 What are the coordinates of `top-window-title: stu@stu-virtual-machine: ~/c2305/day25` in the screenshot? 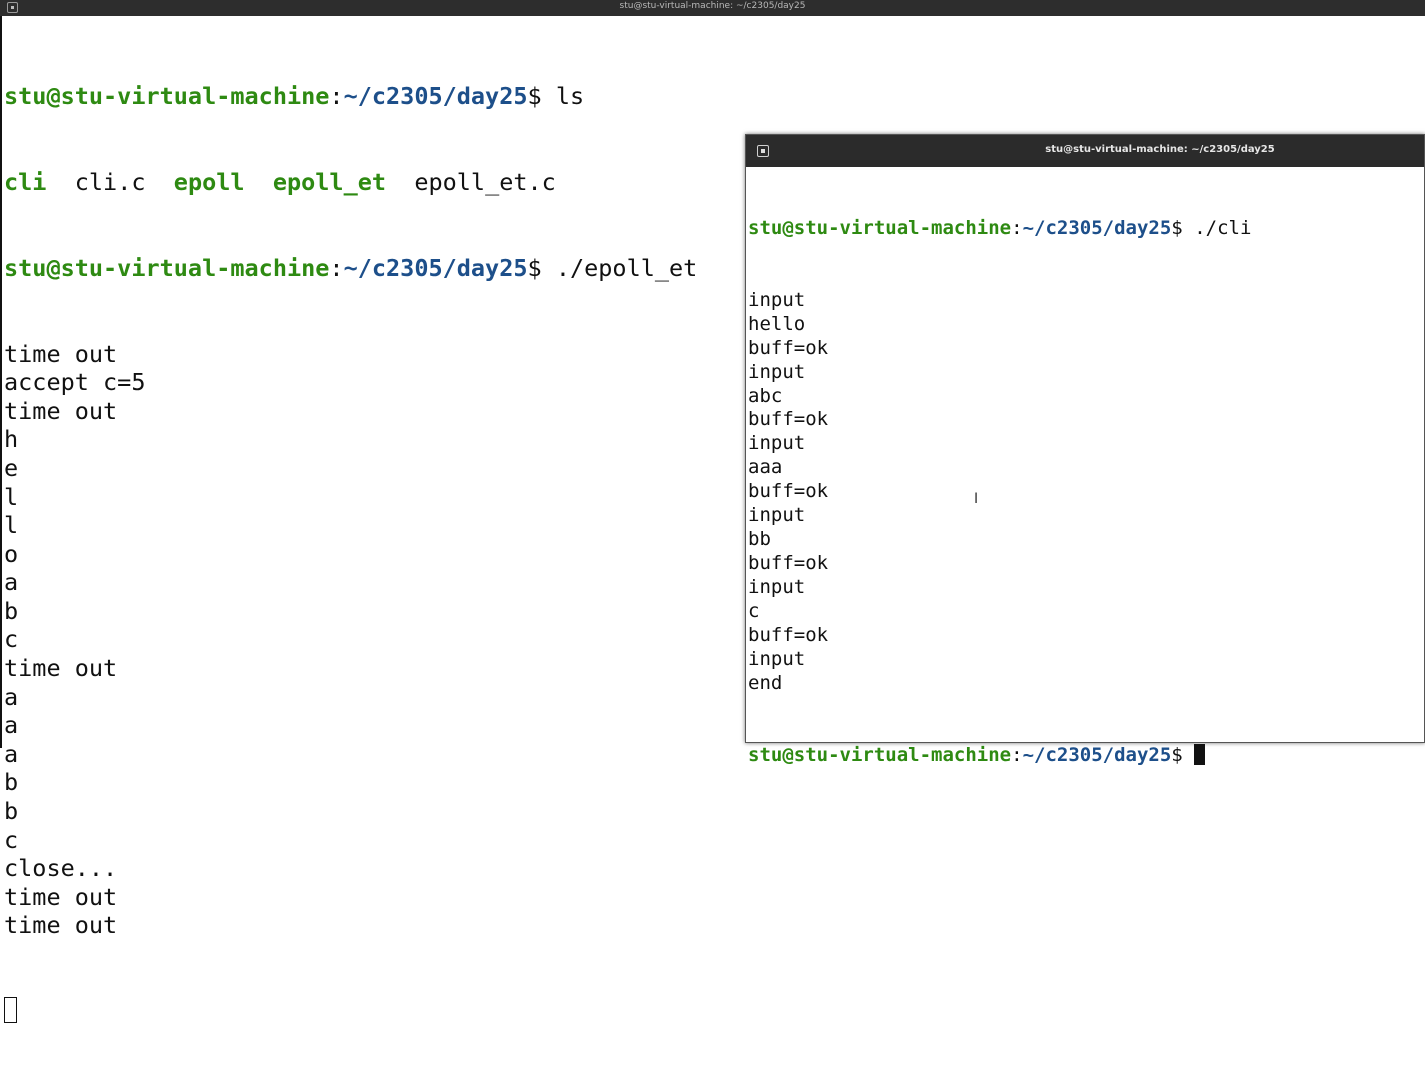 It's located at (712, 6).